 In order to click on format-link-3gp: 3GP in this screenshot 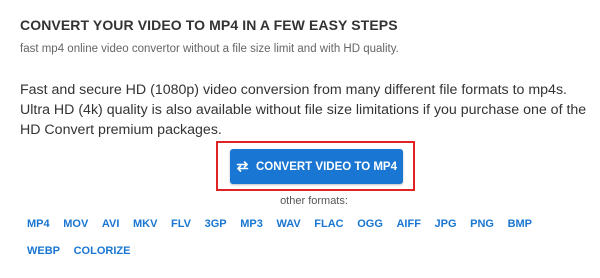, I will do `click(216, 224)`.